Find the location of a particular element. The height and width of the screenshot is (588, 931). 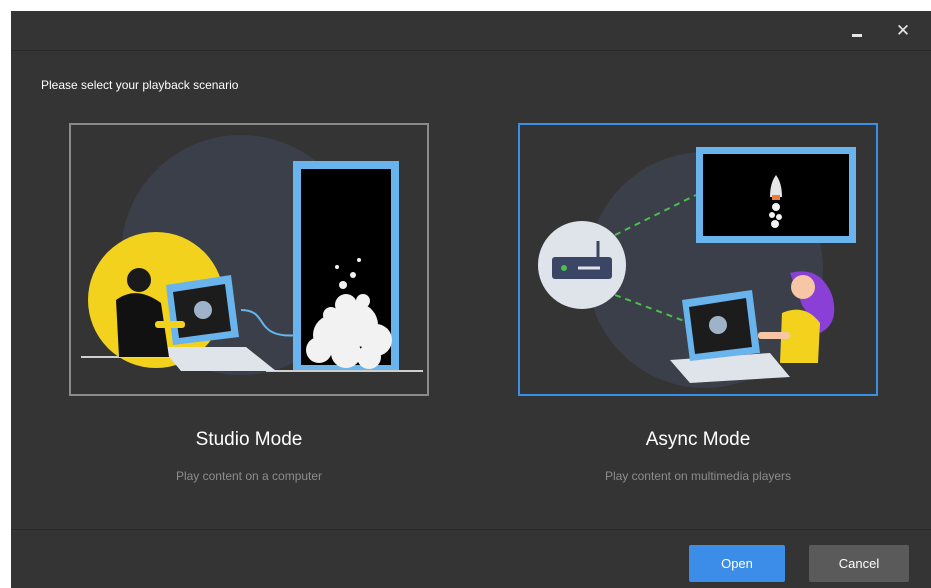

close-button: ✕ is located at coordinates (903, 31).